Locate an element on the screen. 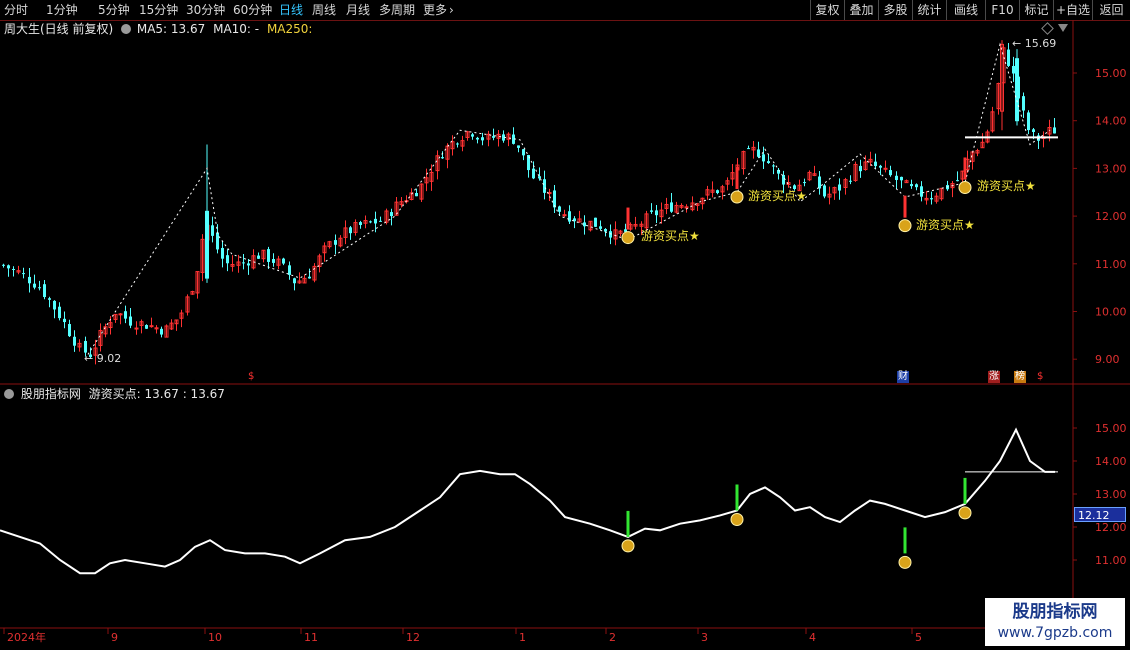 The image size is (1130, 650). date-label: 1 is located at coordinates (522, 637).